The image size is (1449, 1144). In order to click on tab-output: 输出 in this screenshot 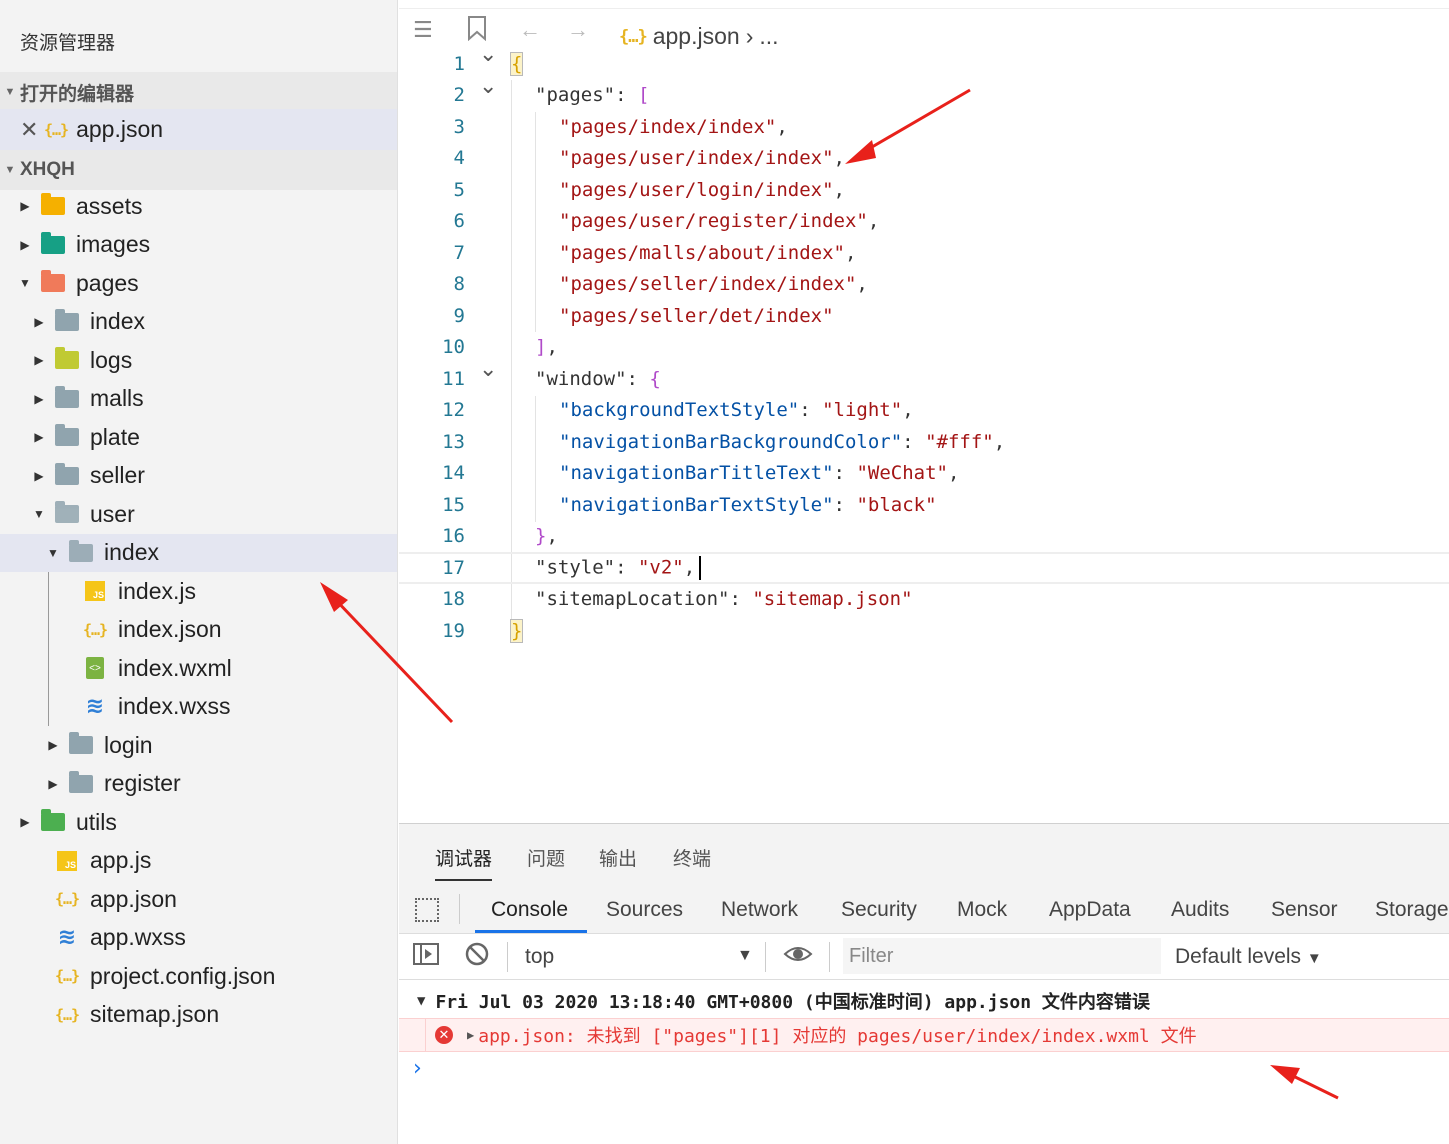, I will do `click(618, 857)`.